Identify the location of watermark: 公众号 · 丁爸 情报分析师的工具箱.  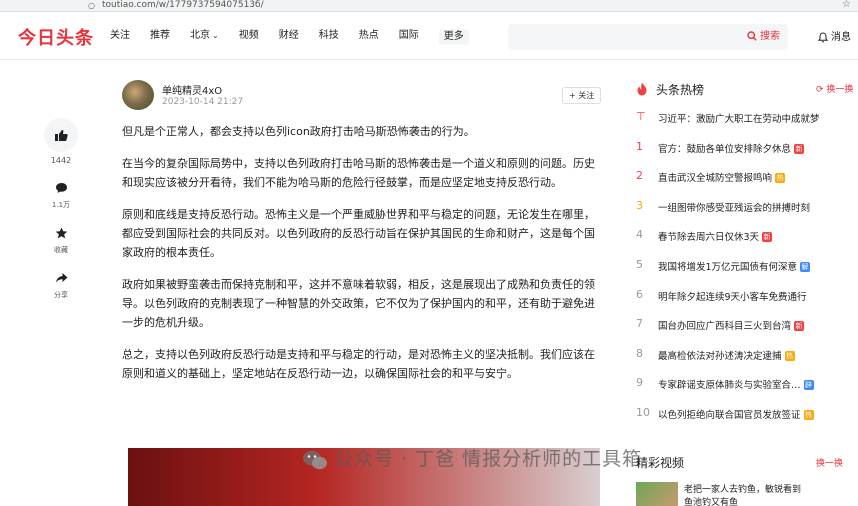
(472, 457).